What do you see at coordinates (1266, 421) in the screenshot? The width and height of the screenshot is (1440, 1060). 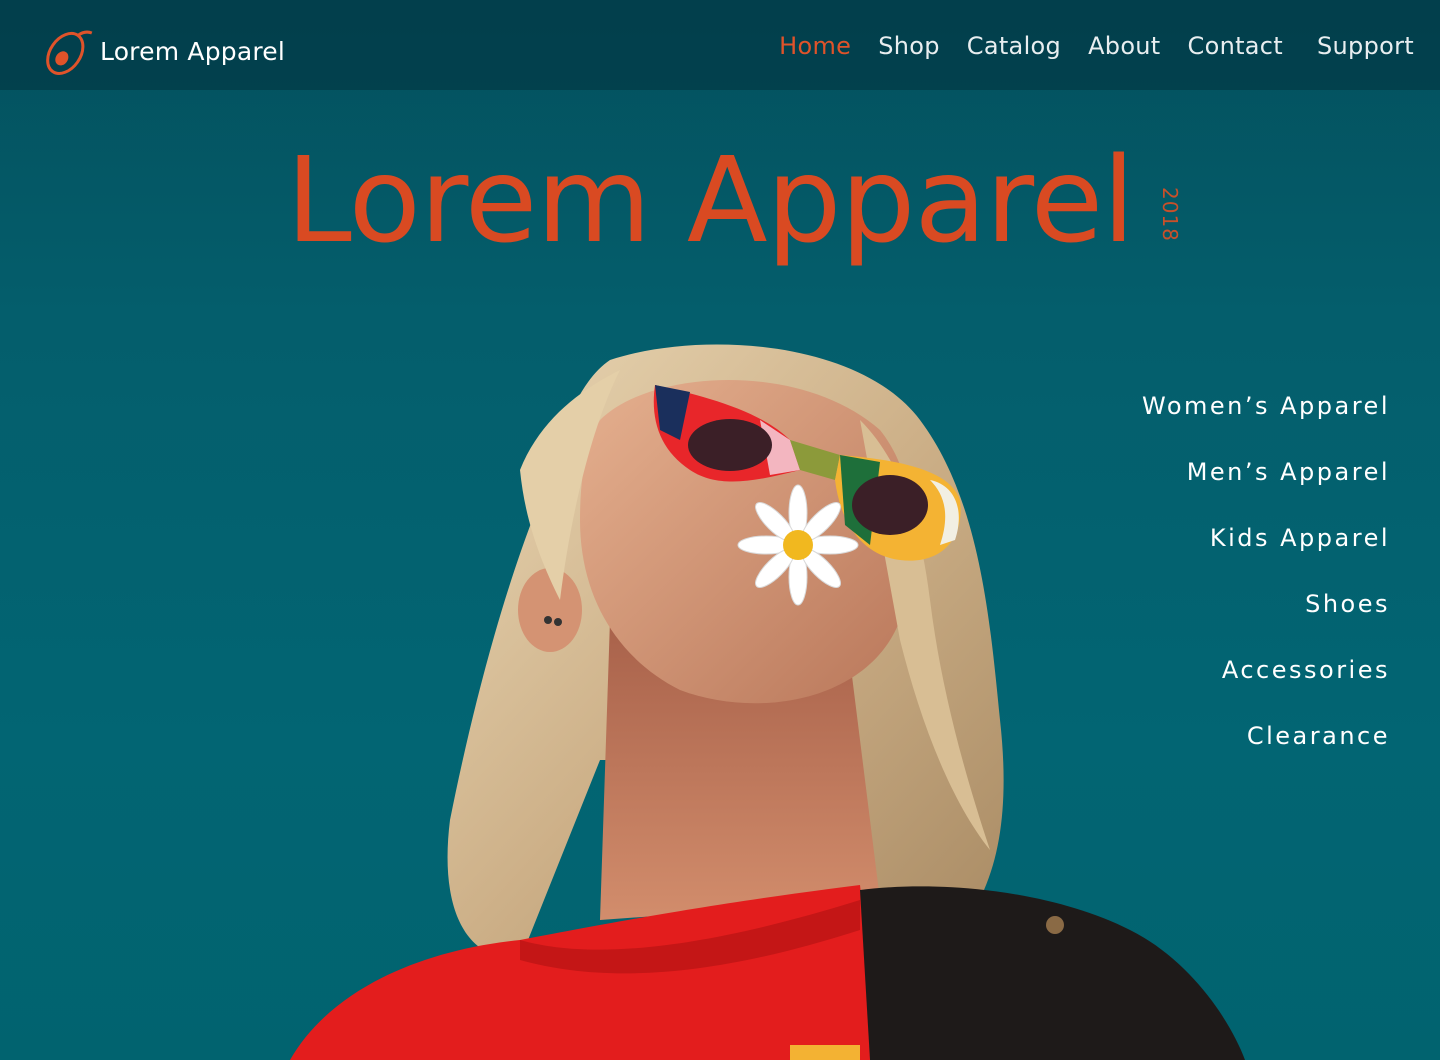 I see `category-womens-apparel: Women’s Apparel` at bounding box center [1266, 421].